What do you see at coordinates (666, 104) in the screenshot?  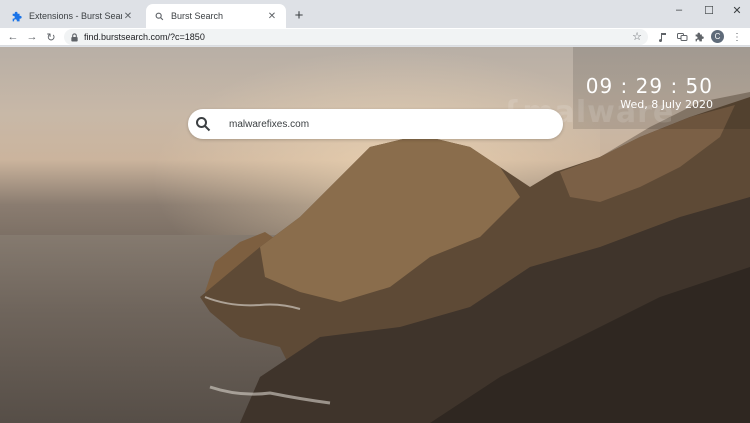 I see `clock-date: Wed, 8 July 2020` at bounding box center [666, 104].